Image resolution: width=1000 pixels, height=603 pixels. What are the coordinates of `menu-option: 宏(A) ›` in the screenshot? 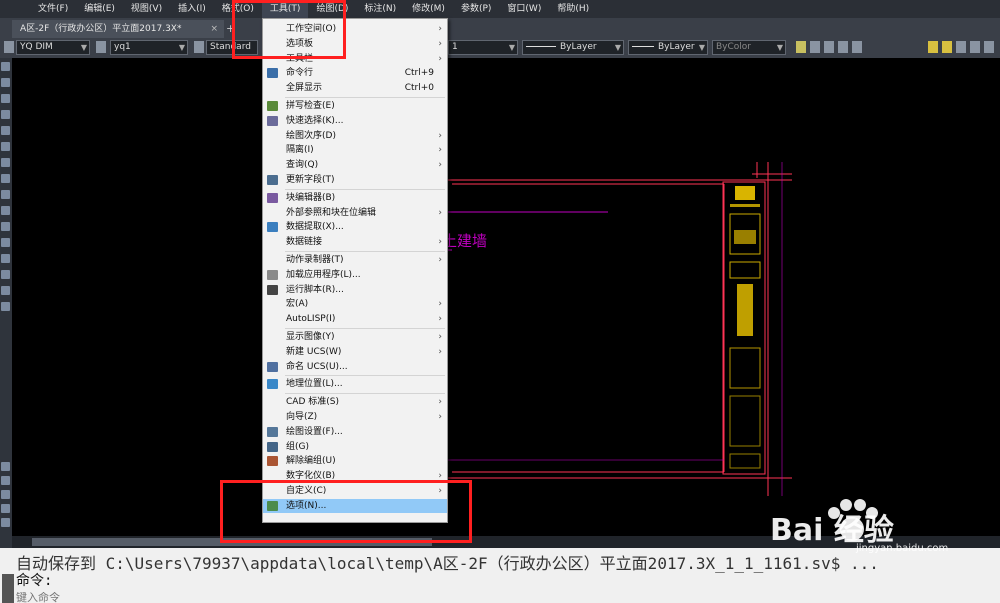 It's located at (355, 304).